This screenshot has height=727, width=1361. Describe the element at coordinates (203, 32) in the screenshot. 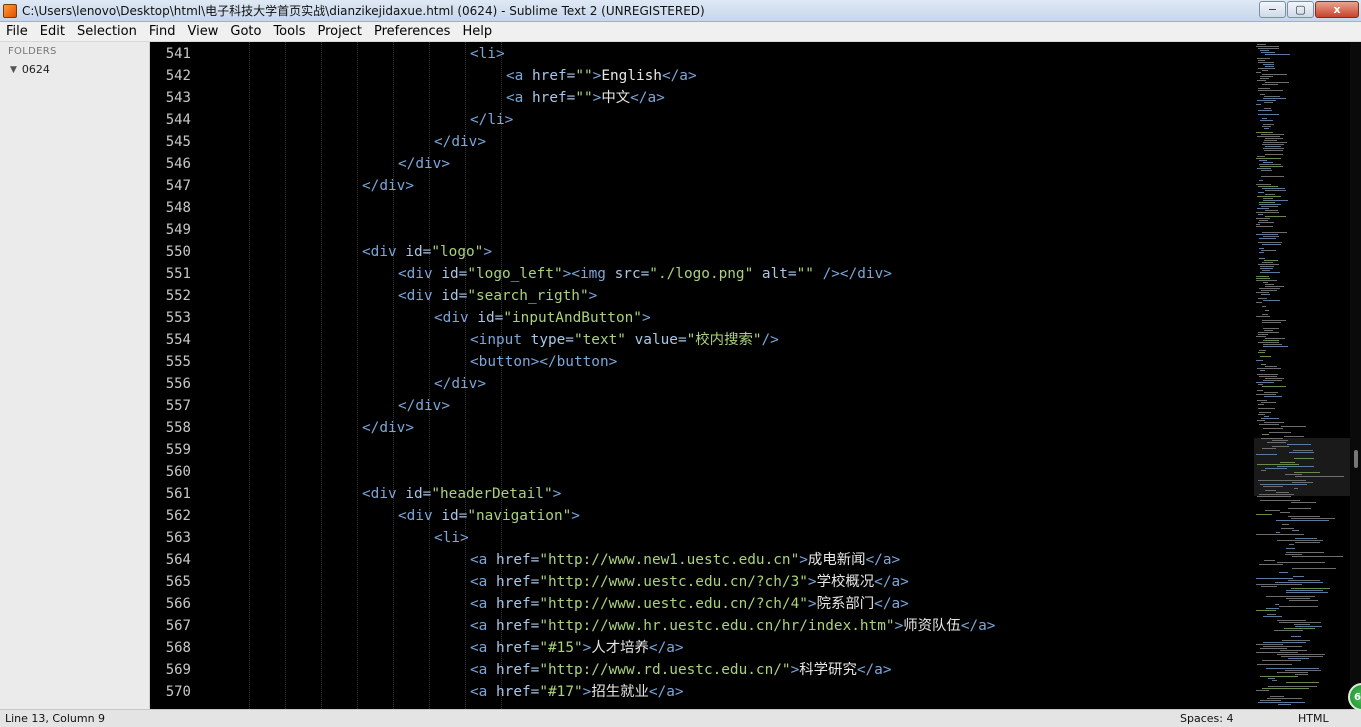

I see `menu-view: View` at that location.